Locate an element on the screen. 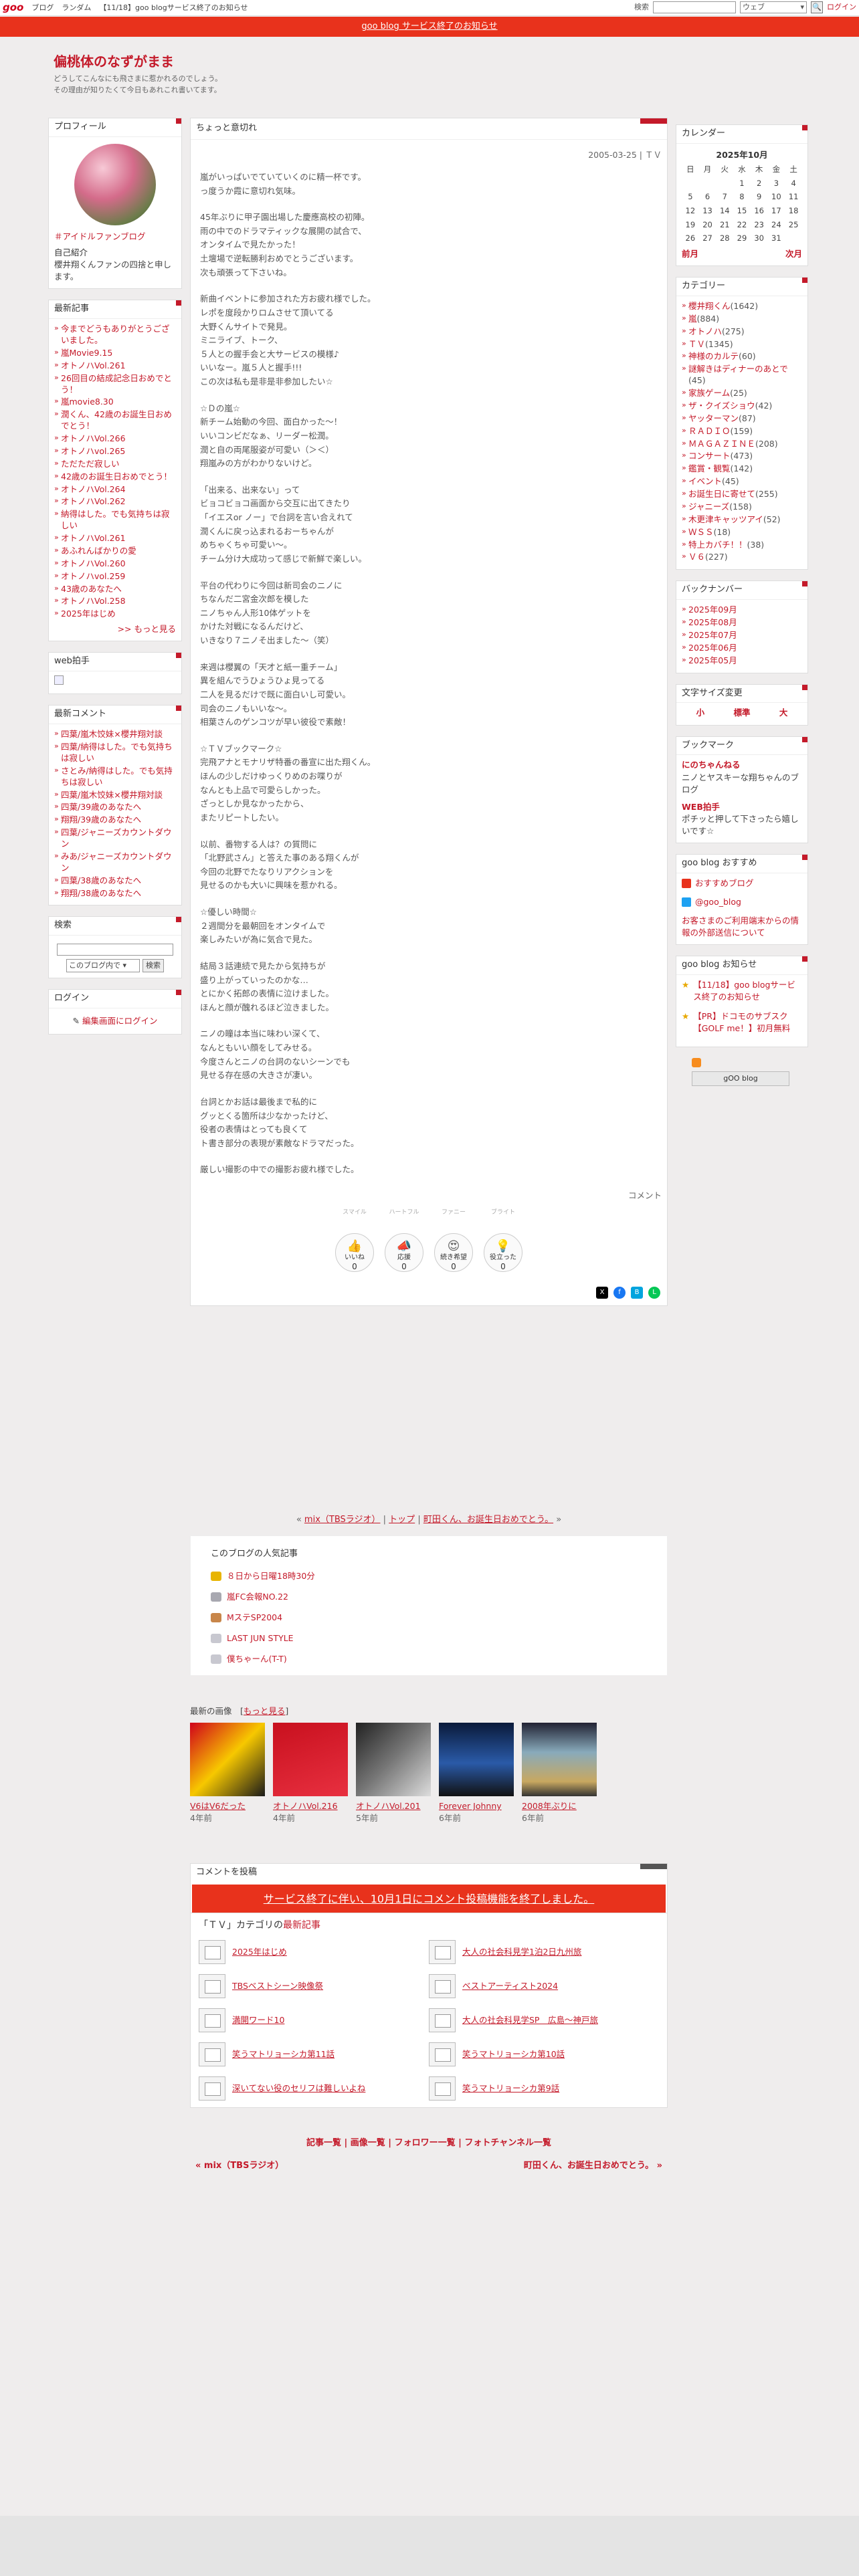 This screenshot has height=2576, width=859. backnumber-link: 2025年07月 is located at coordinates (713, 635).